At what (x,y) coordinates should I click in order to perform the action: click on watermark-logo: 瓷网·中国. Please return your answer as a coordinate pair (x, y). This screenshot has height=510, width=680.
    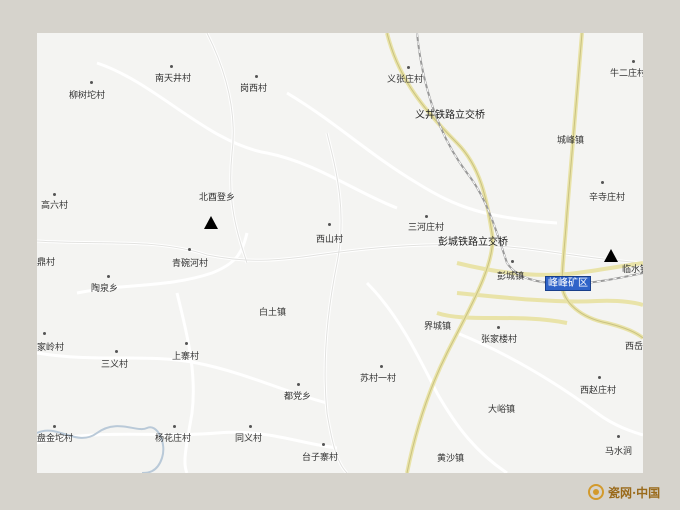
    Looking at the image, I should click on (630, 492).